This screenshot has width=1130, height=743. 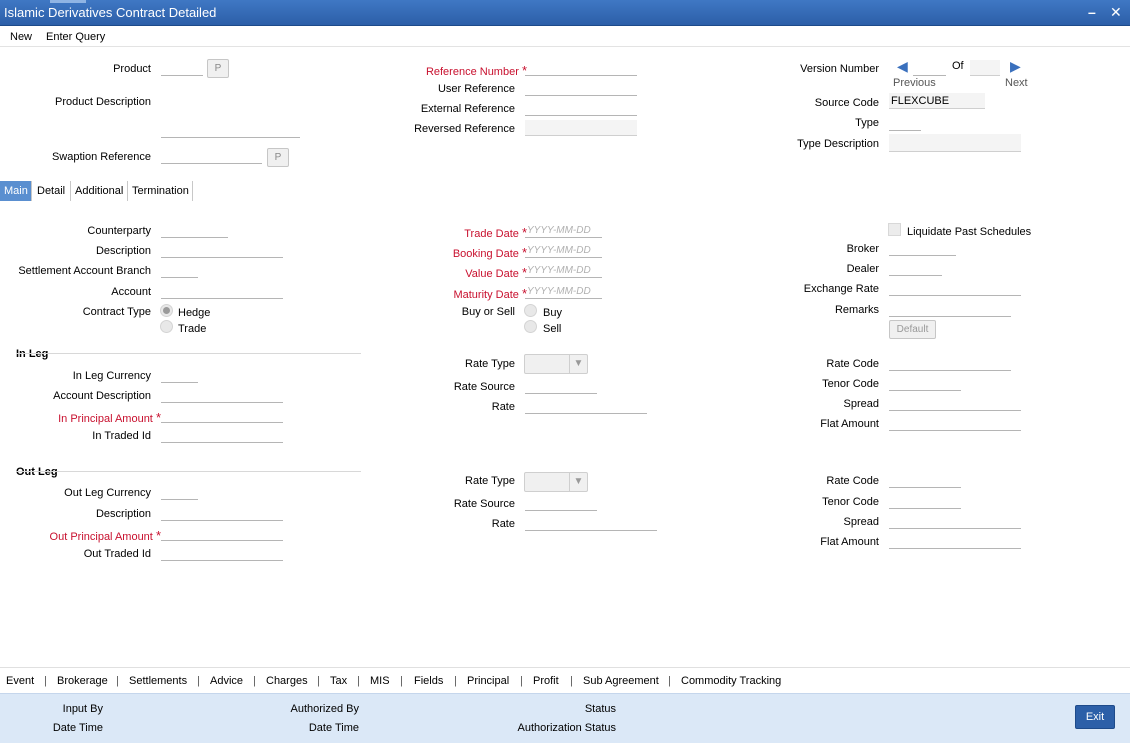 What do you see at coordinates (955, 541) in the screenshot?
I see `out-flat-amount-input` at bounding box center [955, 541].